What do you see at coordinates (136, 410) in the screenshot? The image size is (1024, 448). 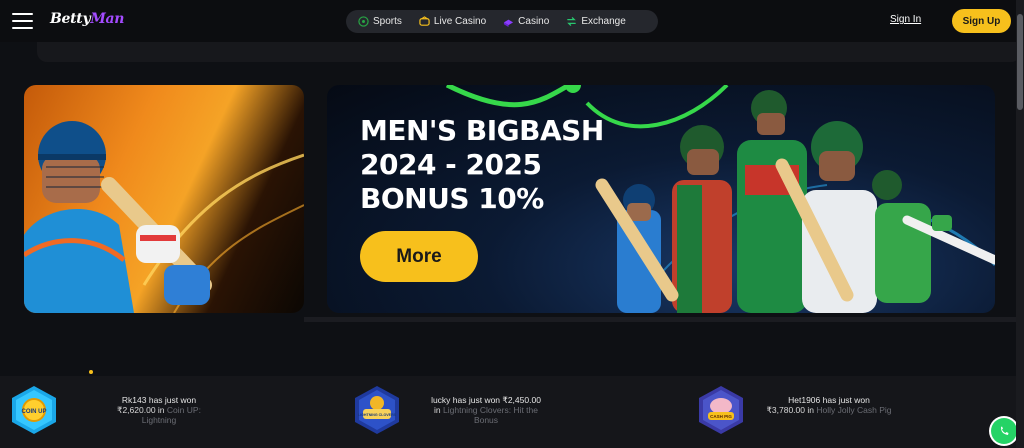 I see `win-amount: ₹2,620.00` at bounding box center [136, 410].